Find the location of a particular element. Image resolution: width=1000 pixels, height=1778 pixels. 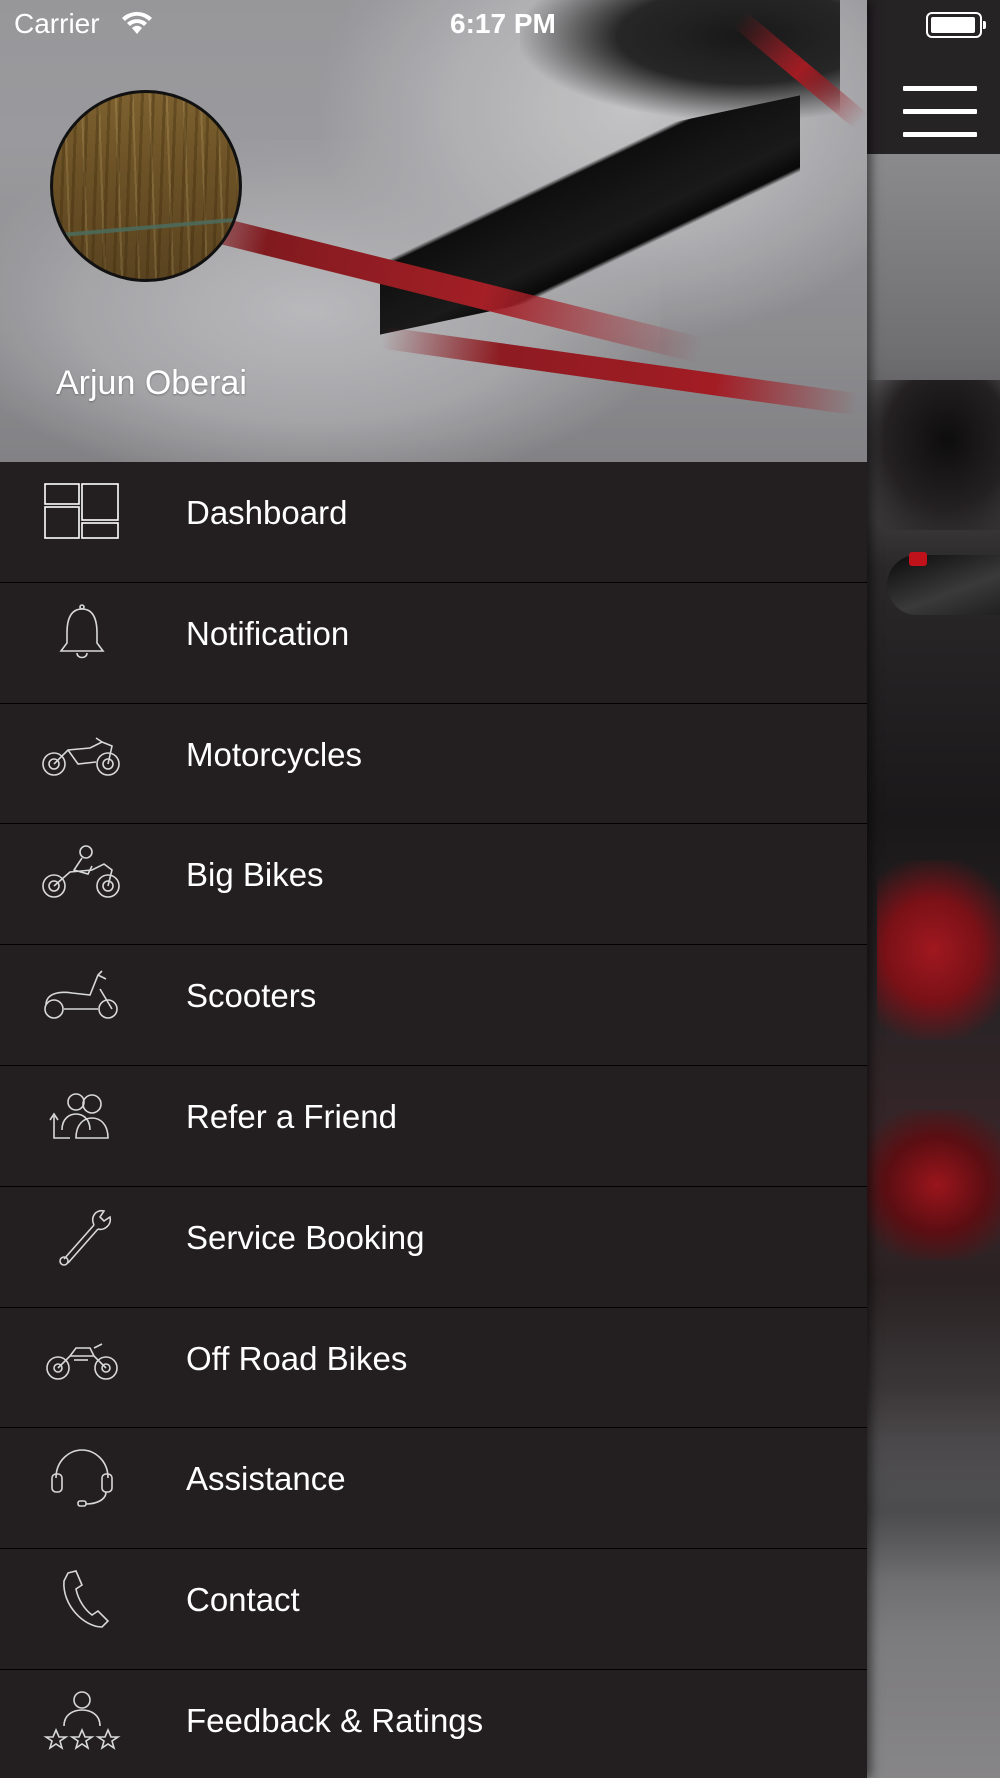

menu-item-label: Off Road Bikes is located at coordinates (297, 1358).